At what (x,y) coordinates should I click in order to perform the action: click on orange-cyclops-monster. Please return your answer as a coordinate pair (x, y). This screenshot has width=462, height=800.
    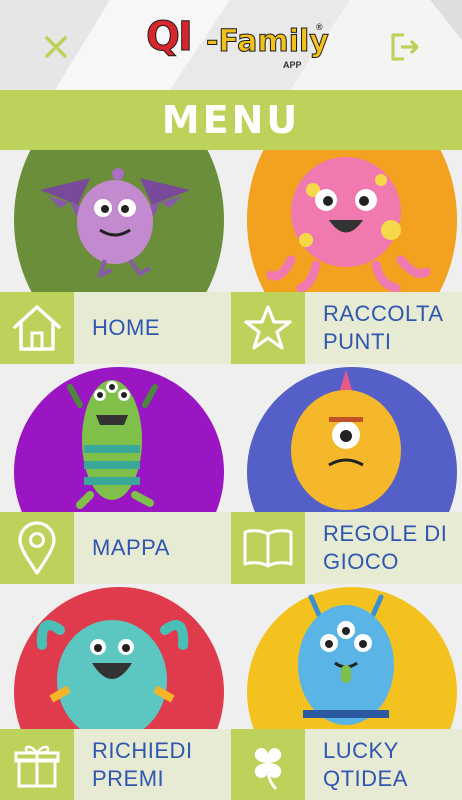
    Looking at the image, I should click on (346, 440).